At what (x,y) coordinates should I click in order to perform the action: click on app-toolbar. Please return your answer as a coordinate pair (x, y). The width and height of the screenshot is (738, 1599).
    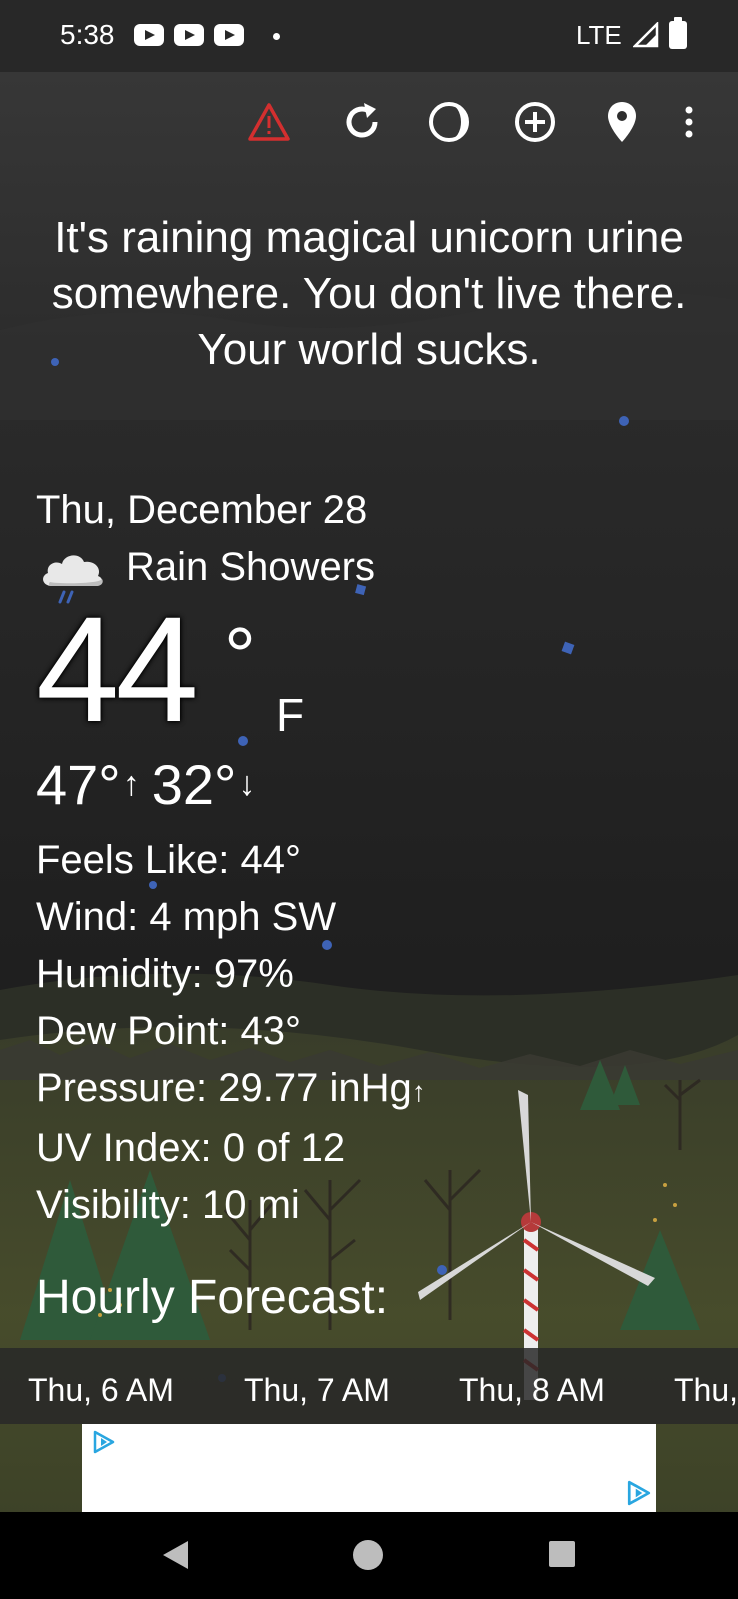
    Looking at the image, I should click on (369, 124).